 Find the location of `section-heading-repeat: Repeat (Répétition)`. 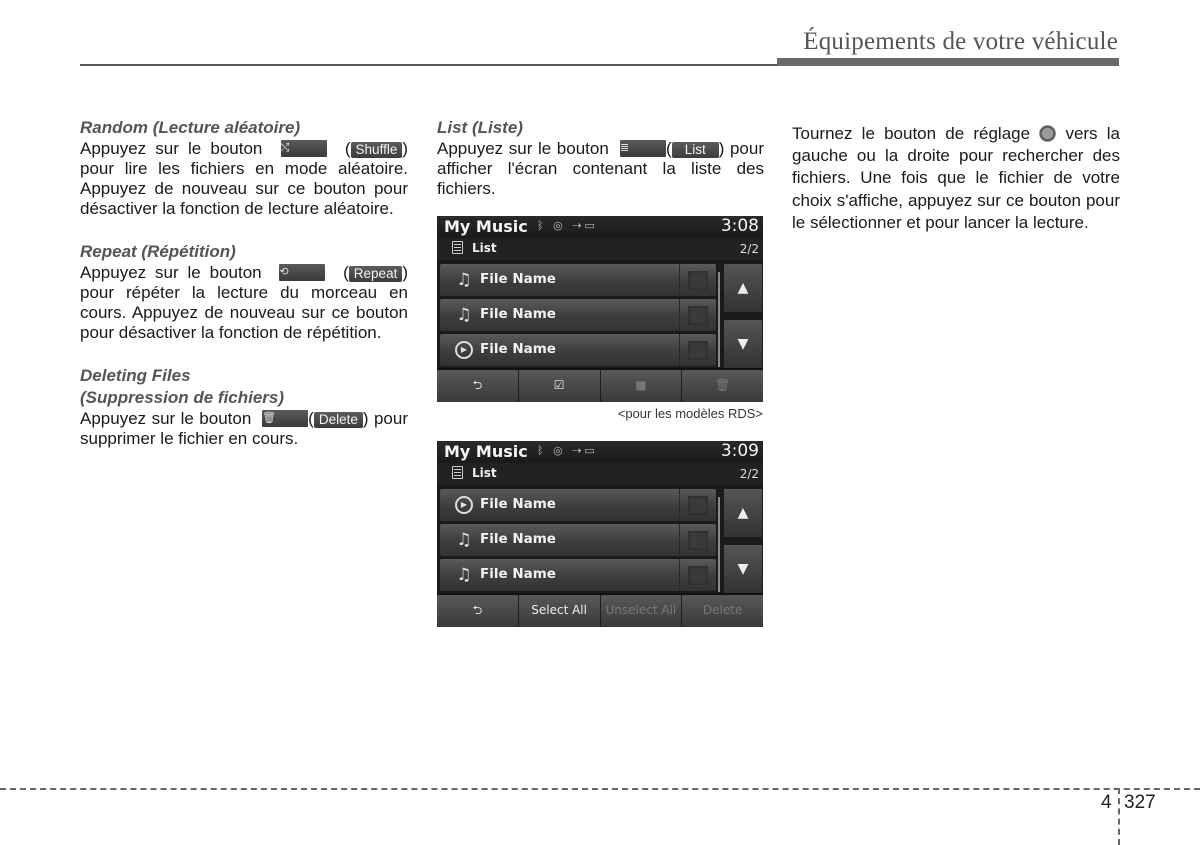

section-heading-repeat: Repeat (Répétition) is located at coordinates (158, 251).